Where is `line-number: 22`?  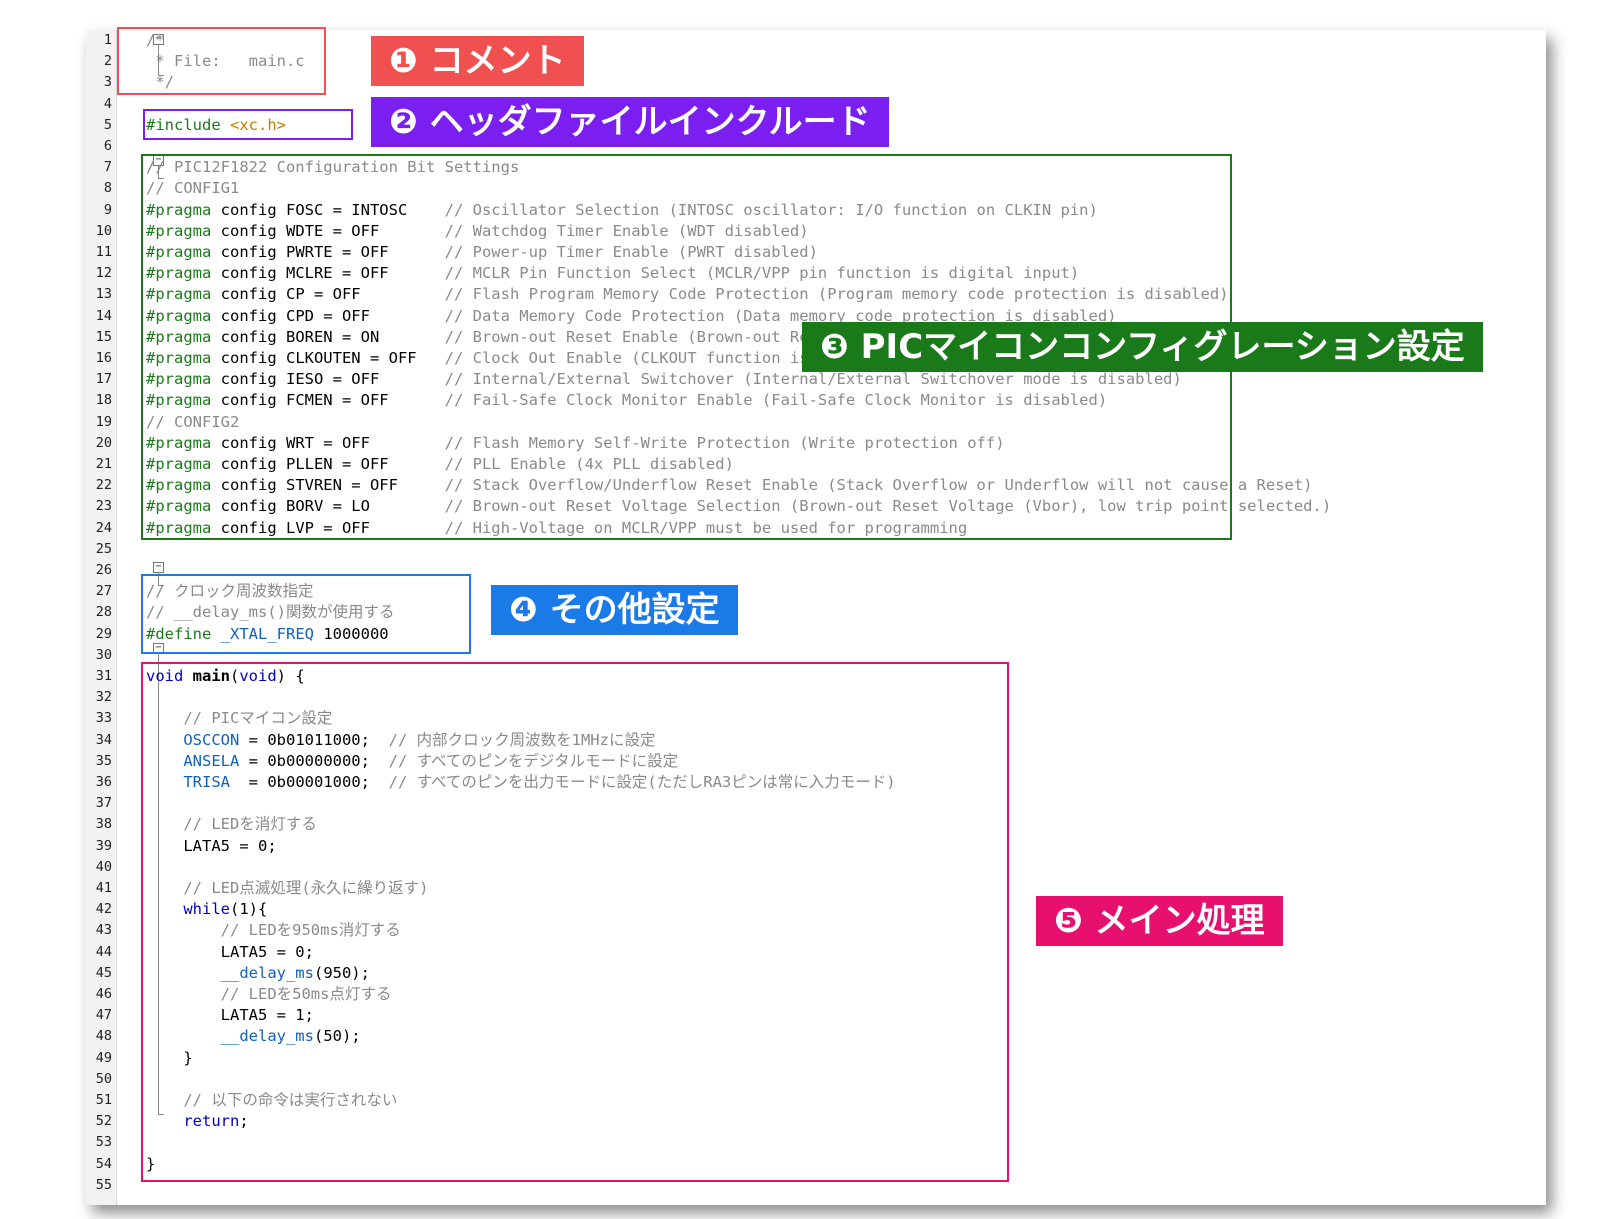
line-number: 22 is located at coordinates (103, 485).